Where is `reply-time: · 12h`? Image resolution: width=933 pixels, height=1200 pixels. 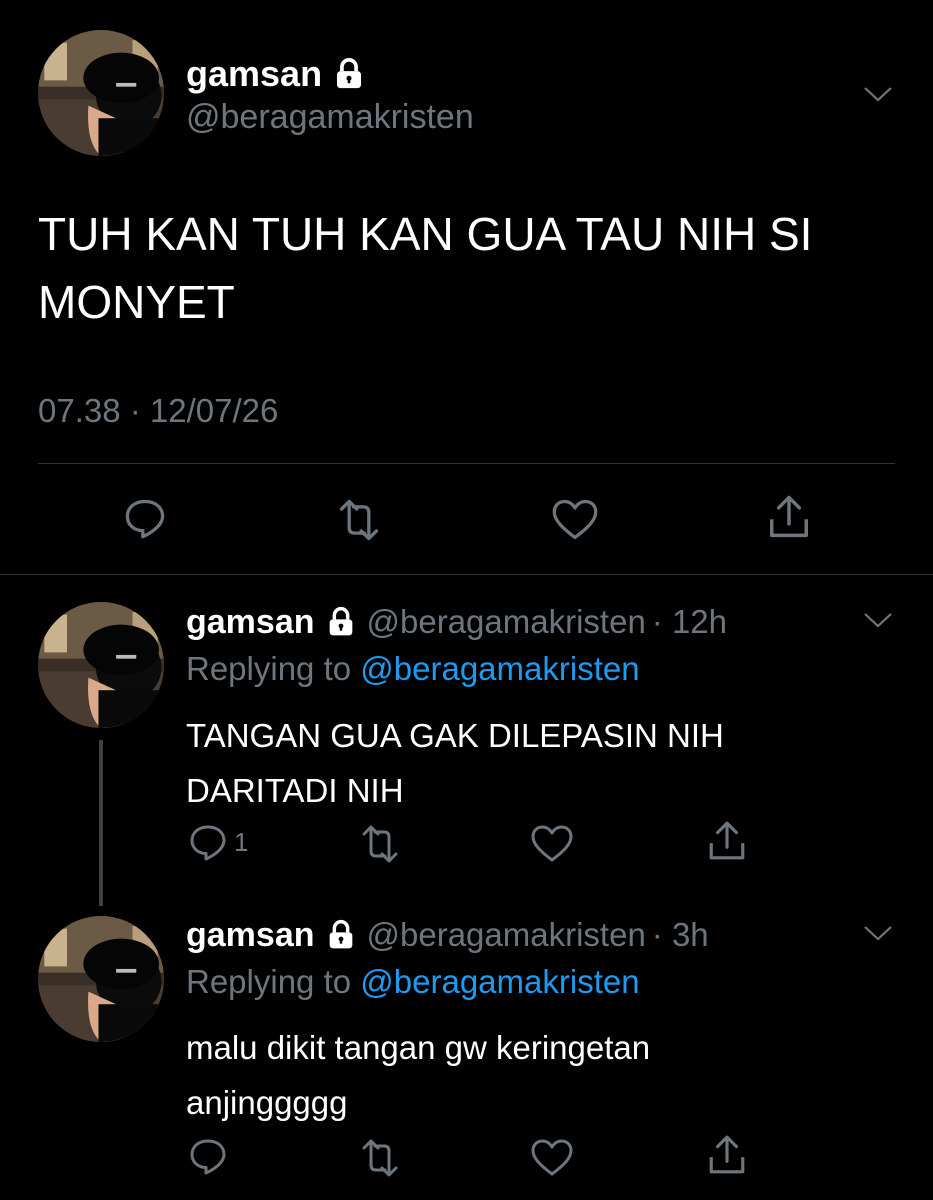 reply-time: · 12h is located at coordinates (689, 621).